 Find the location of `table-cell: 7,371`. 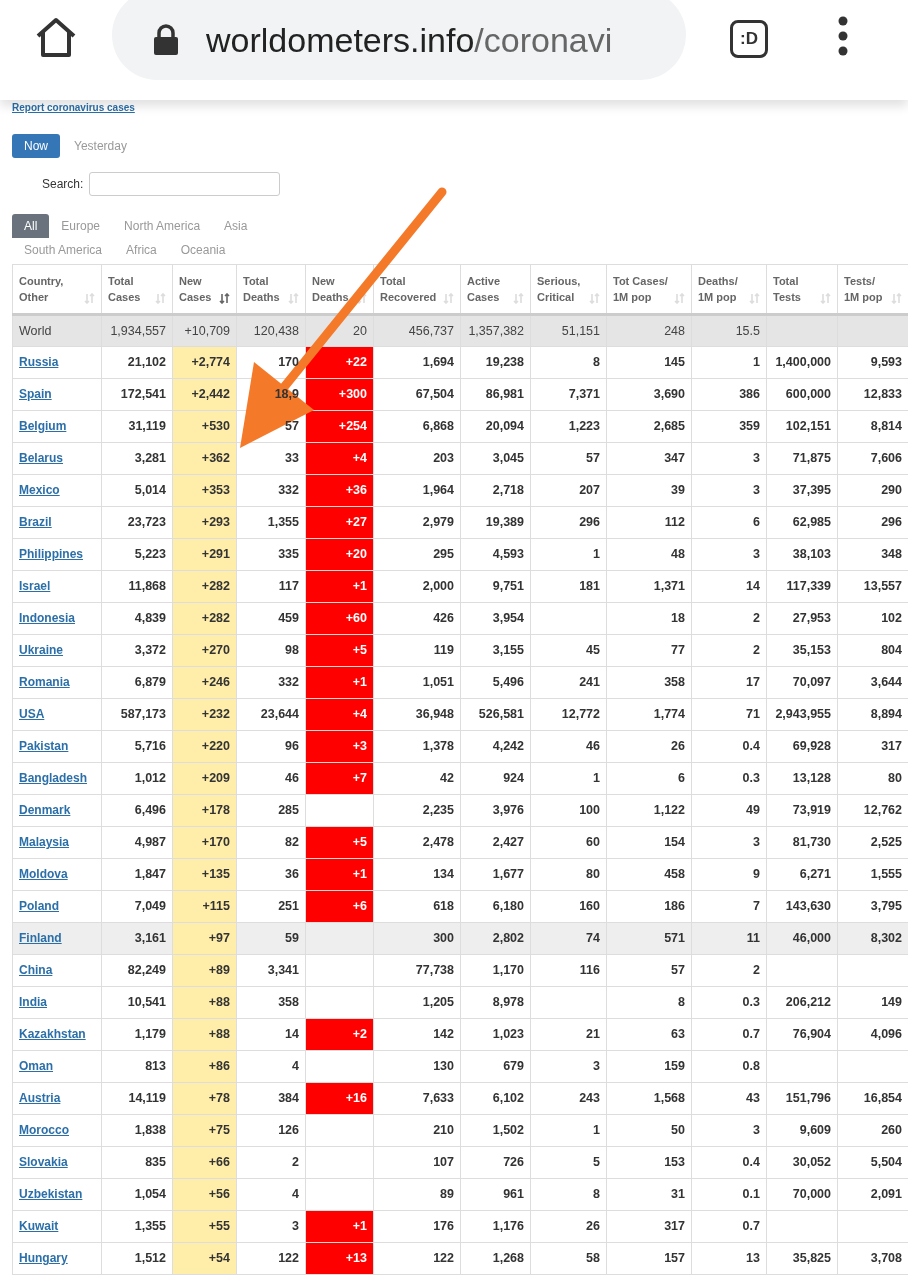

table-cell: 7,371 is located at coordinates (568, 394).